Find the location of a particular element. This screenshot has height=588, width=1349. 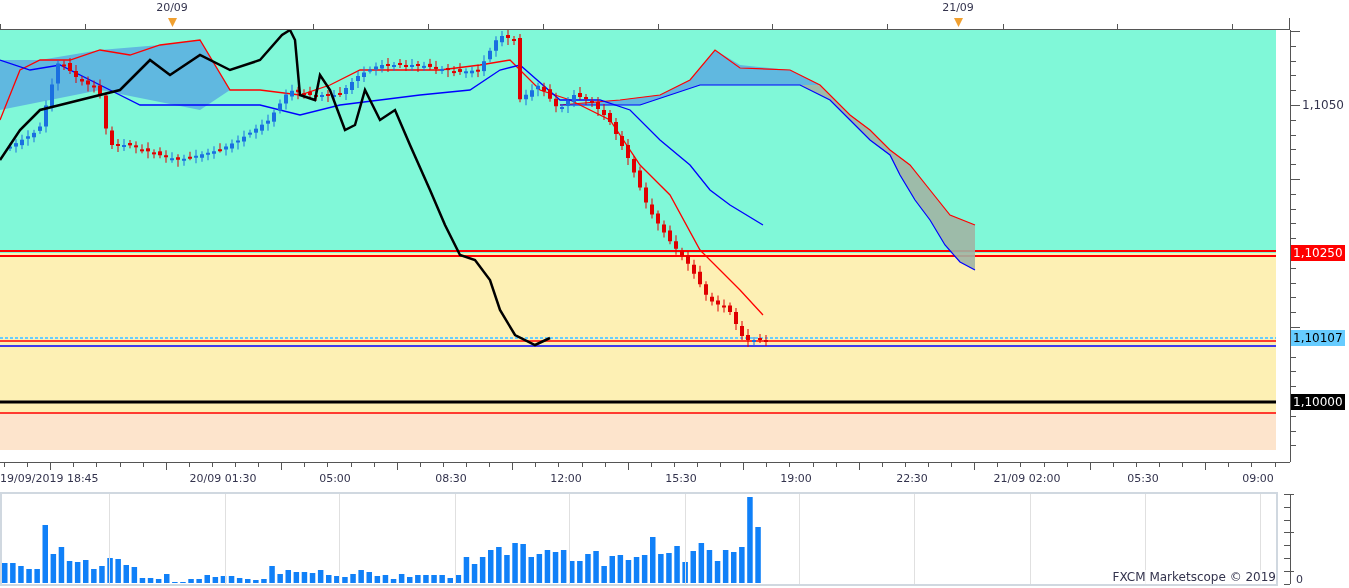

price-axis-label: 1,10000 is located at coordinates (1318, 402).